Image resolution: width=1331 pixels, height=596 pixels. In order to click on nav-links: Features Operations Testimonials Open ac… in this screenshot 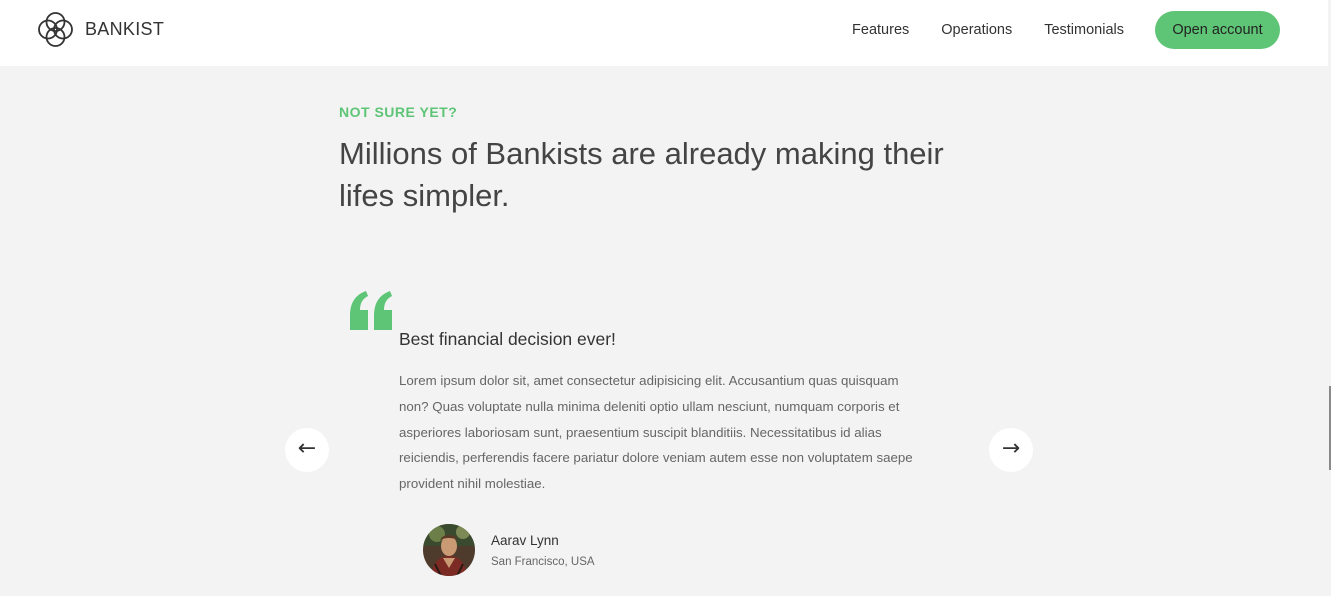, I will do `click(1066, 30)`.